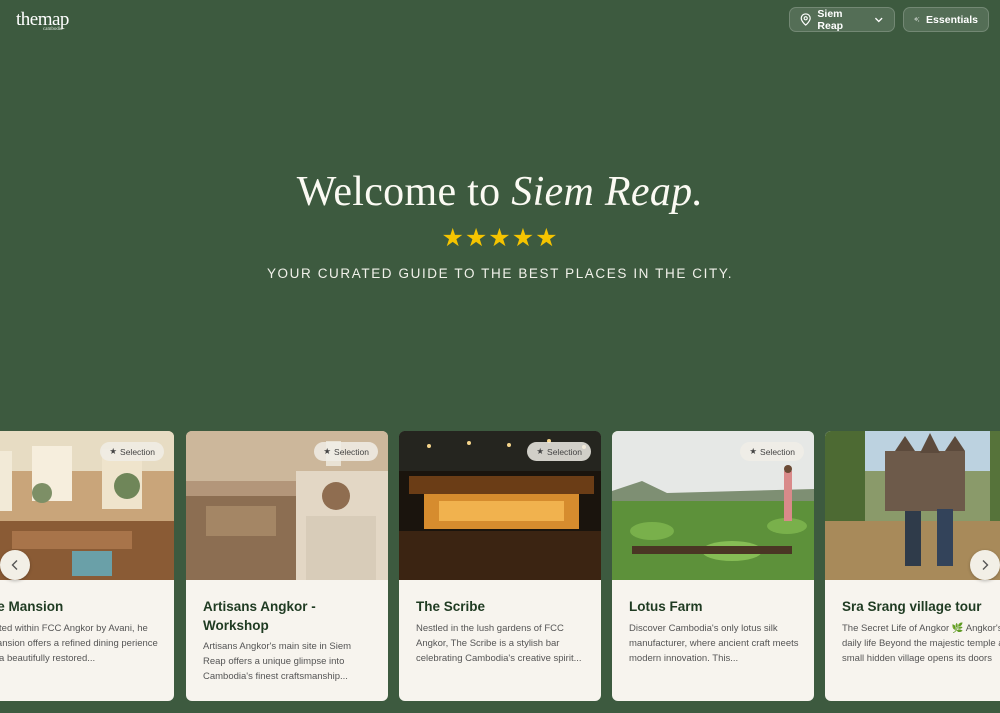 The image size is (1000, 713). Describe the element at coordinates (952, 19) in the screenshot. I see `essentials-label: Essentials` at that location.